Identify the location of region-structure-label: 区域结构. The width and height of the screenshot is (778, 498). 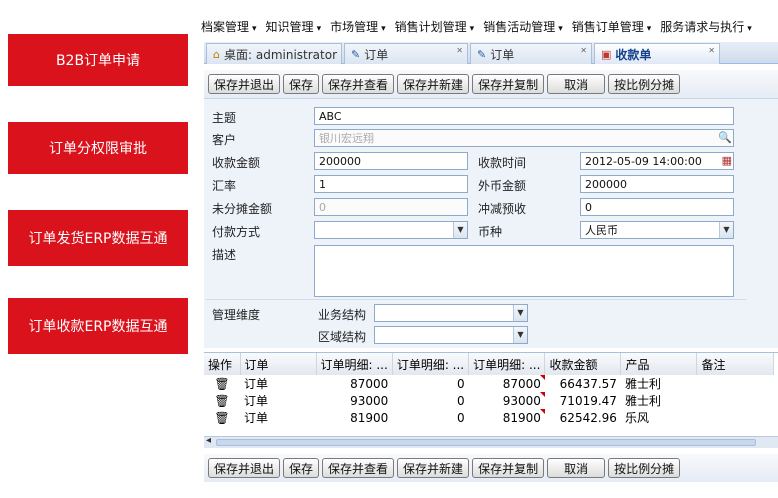
(342, 337).